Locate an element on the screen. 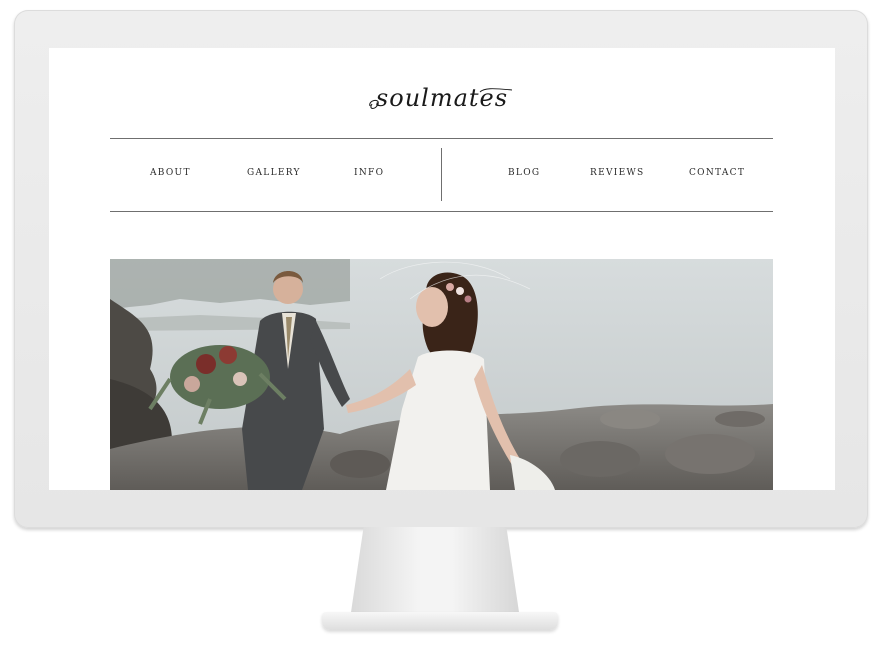 The width and height of the screenshot is (884, 646). site-logo: soulmates is located at coordinates (442, 95).